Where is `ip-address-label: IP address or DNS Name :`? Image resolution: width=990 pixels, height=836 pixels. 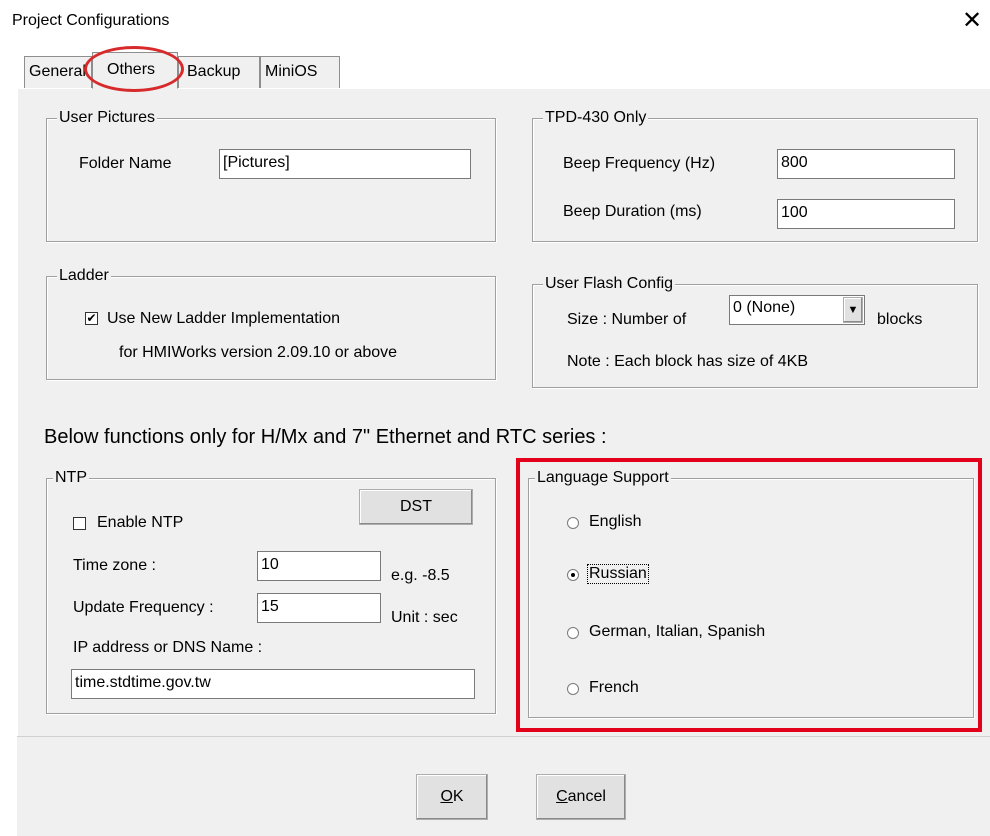 ip-address-label: IP address or DNS Name : is located at coordinates (168, 647).